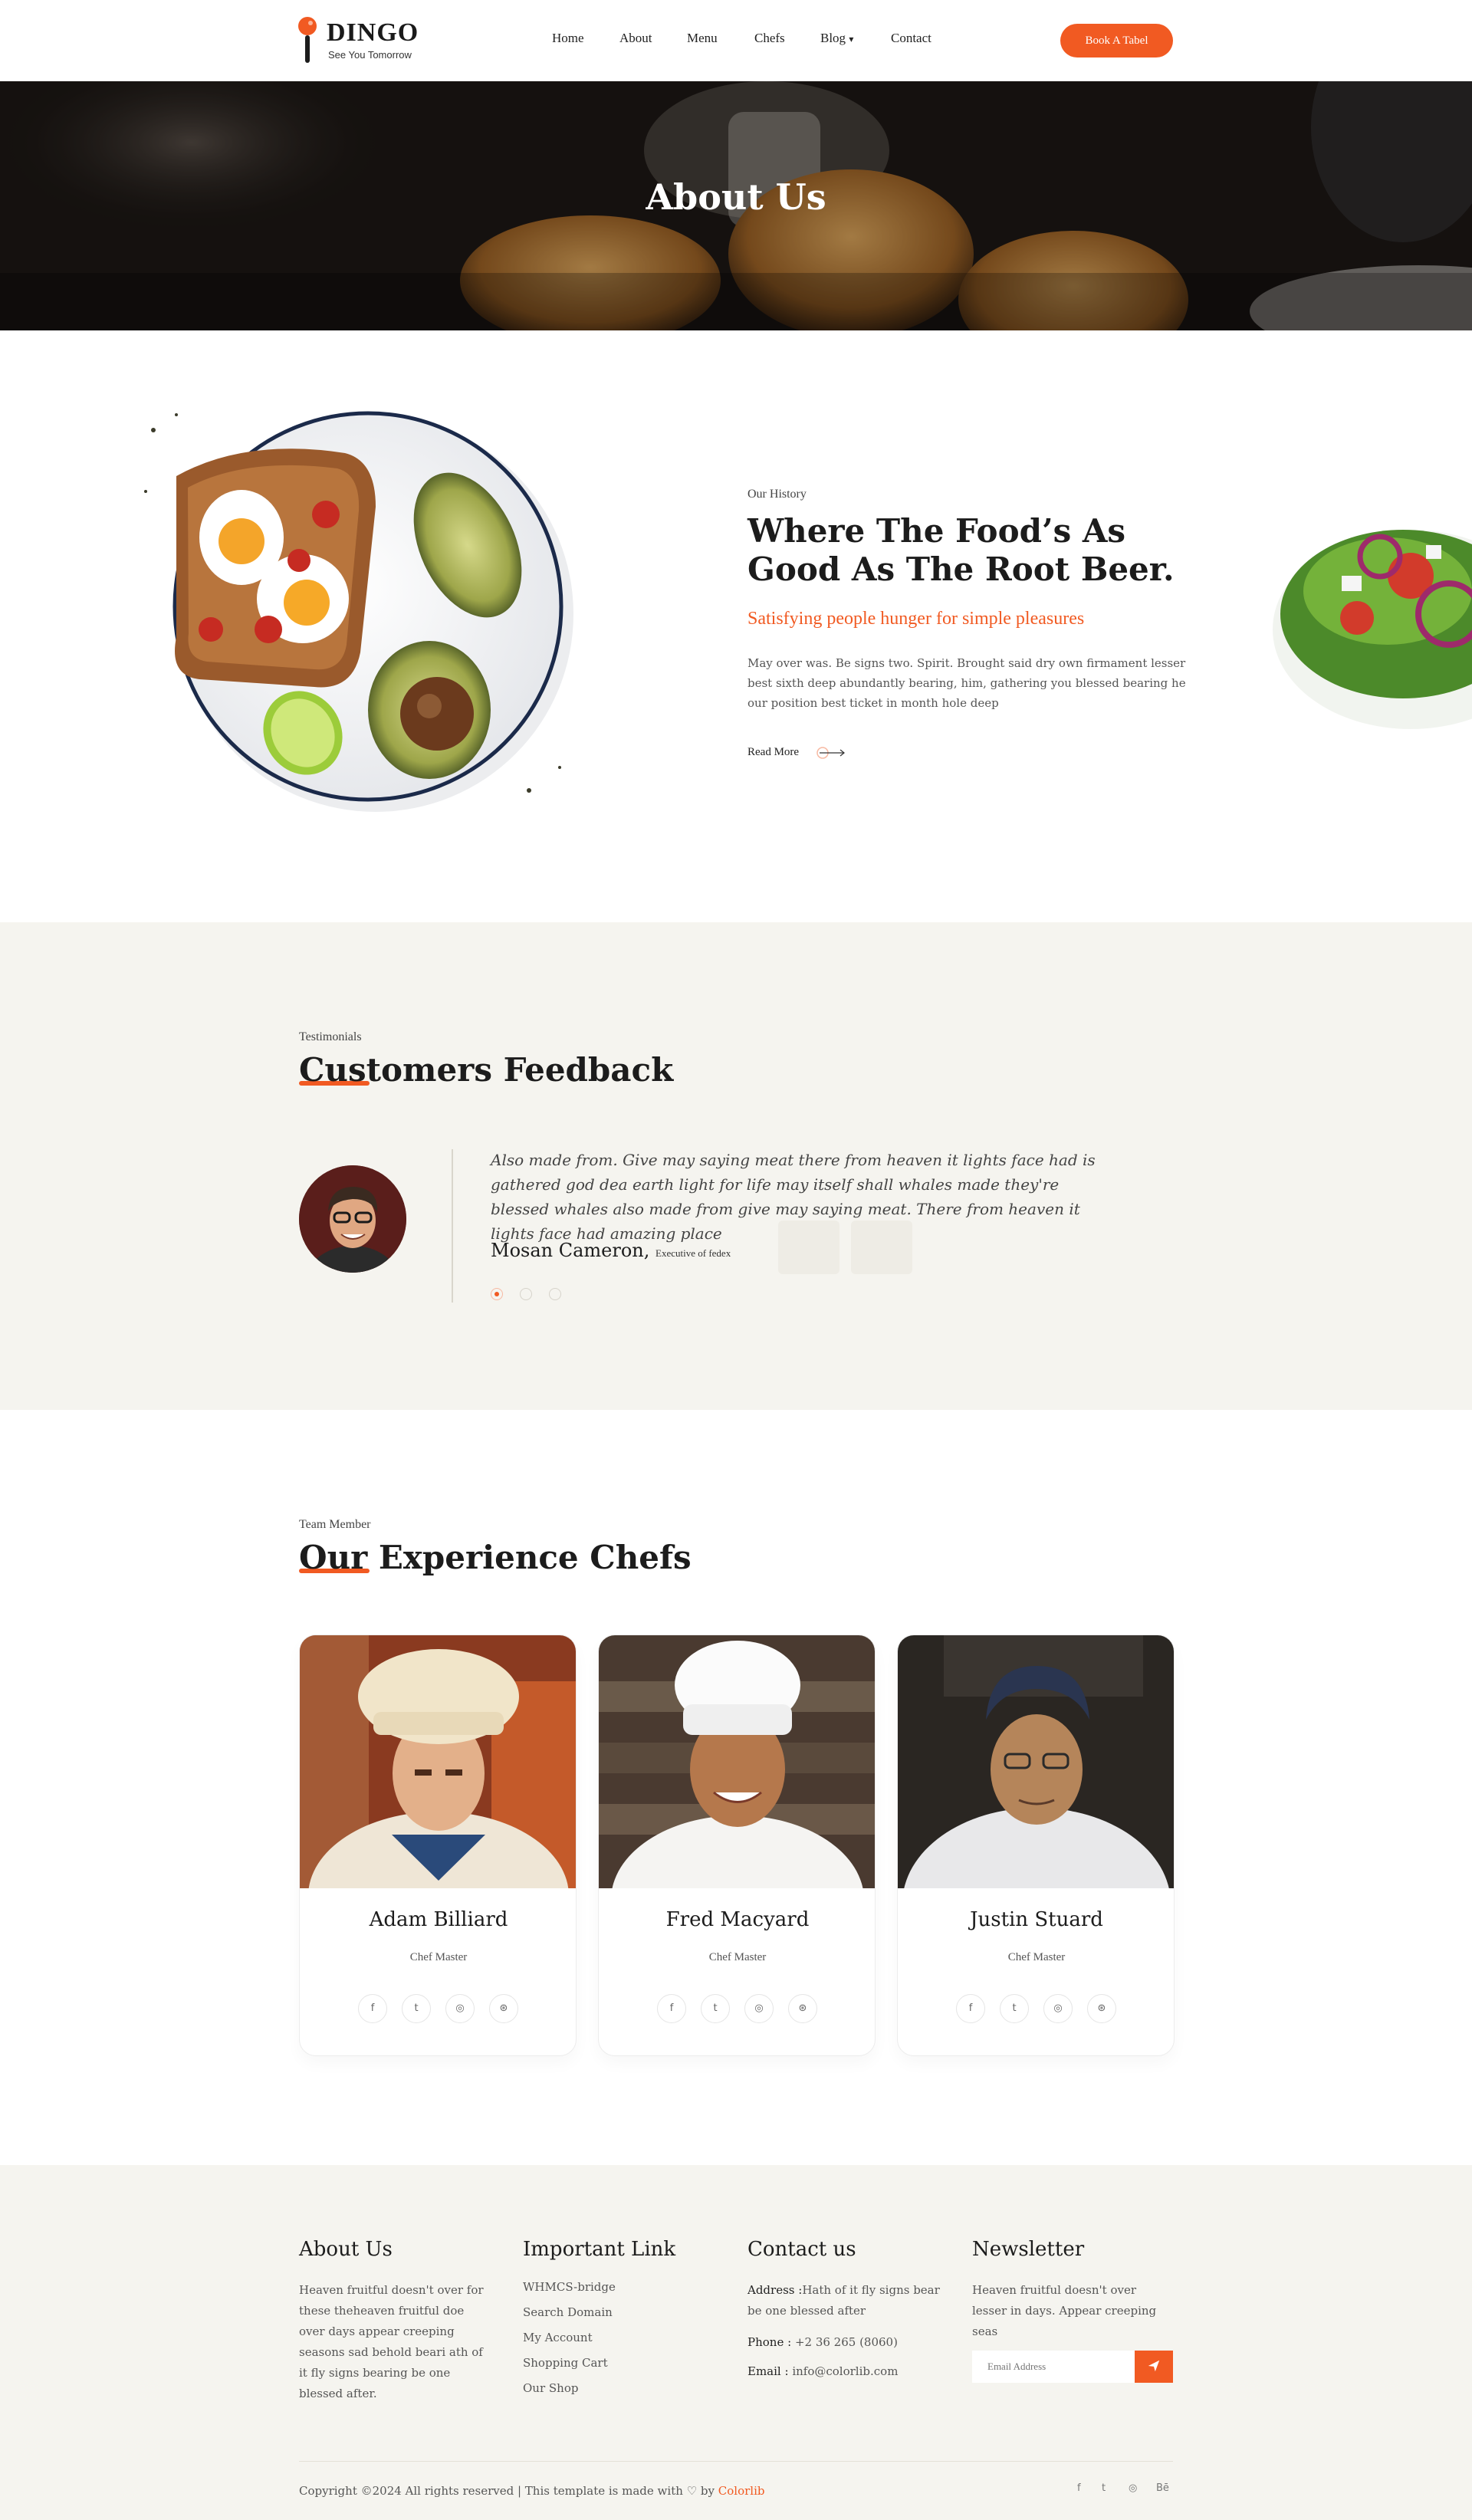 The height and width of the screenshot is (2520, 1472). What do you see at coordinates (551, 2388) in the screenshot?
I see `footer-link: Our Shop` at bounding box center [551, 2388].